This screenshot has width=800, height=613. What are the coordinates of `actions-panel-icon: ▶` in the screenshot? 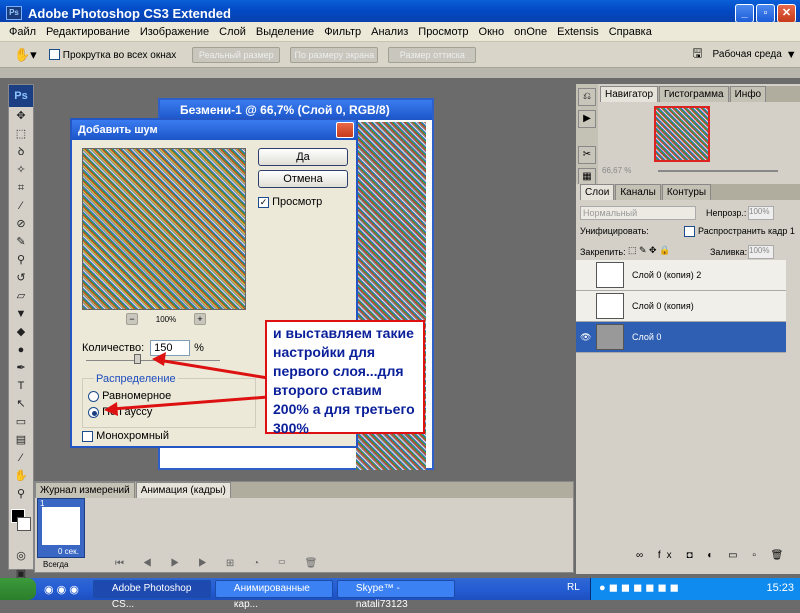 It's located at (587, 119).